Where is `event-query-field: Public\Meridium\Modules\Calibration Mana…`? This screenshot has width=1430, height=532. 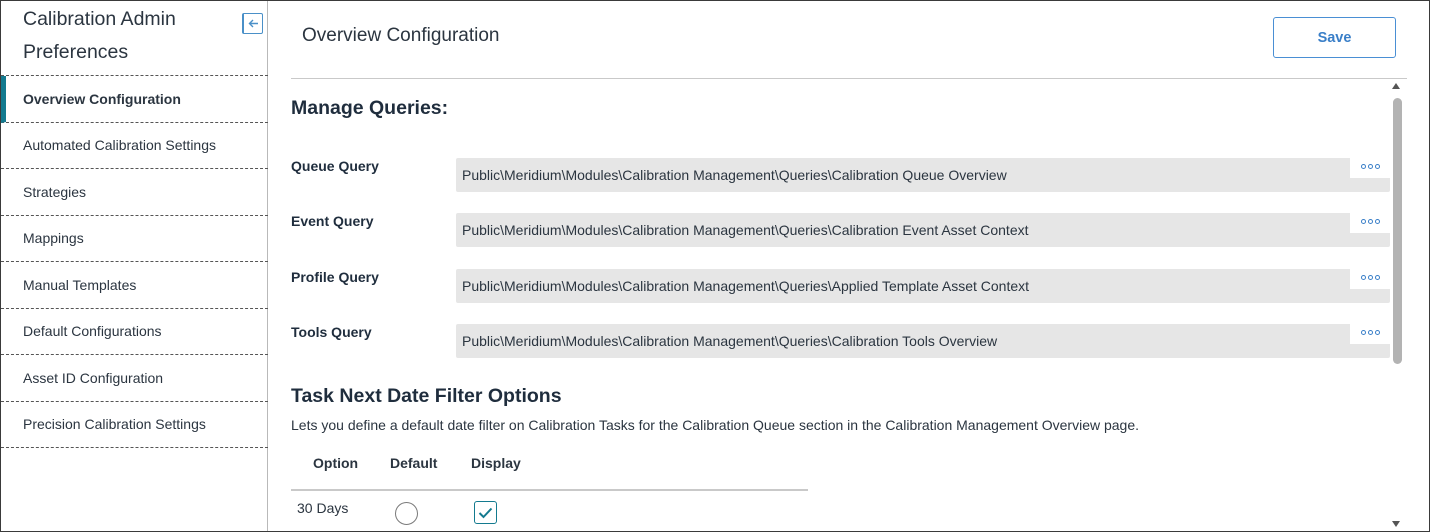 event-query-field: Public\Meridium\Modules\Calibration Mana… is located at coordinates (923, 230).